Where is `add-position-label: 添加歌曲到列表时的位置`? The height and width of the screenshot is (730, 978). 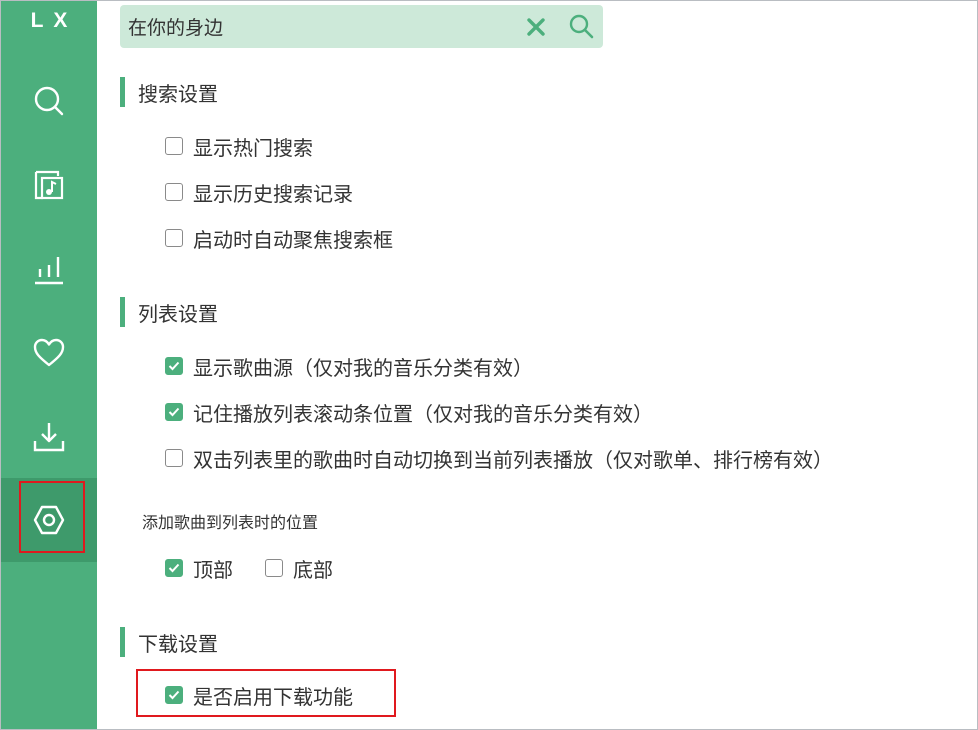
add-position-label: 添加歌曲到列表时的位置 is located at coordinates (230, 522).